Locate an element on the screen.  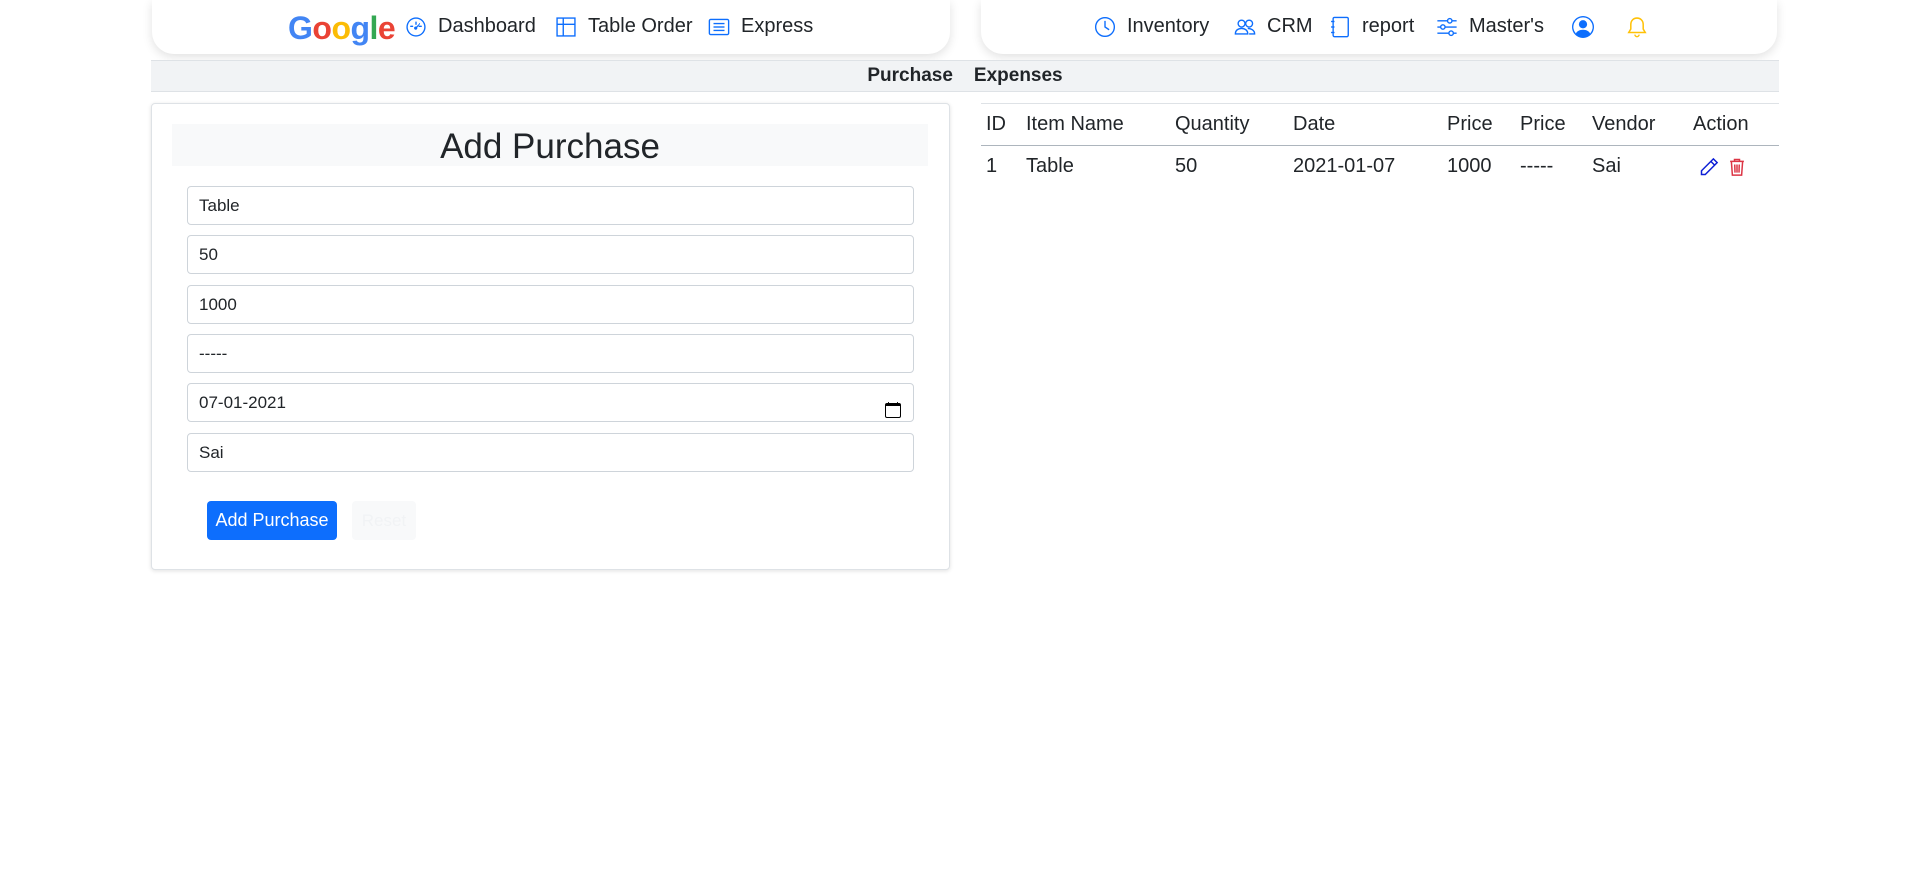
cell-vendor: Sai is located at coordinates (1606, 166).